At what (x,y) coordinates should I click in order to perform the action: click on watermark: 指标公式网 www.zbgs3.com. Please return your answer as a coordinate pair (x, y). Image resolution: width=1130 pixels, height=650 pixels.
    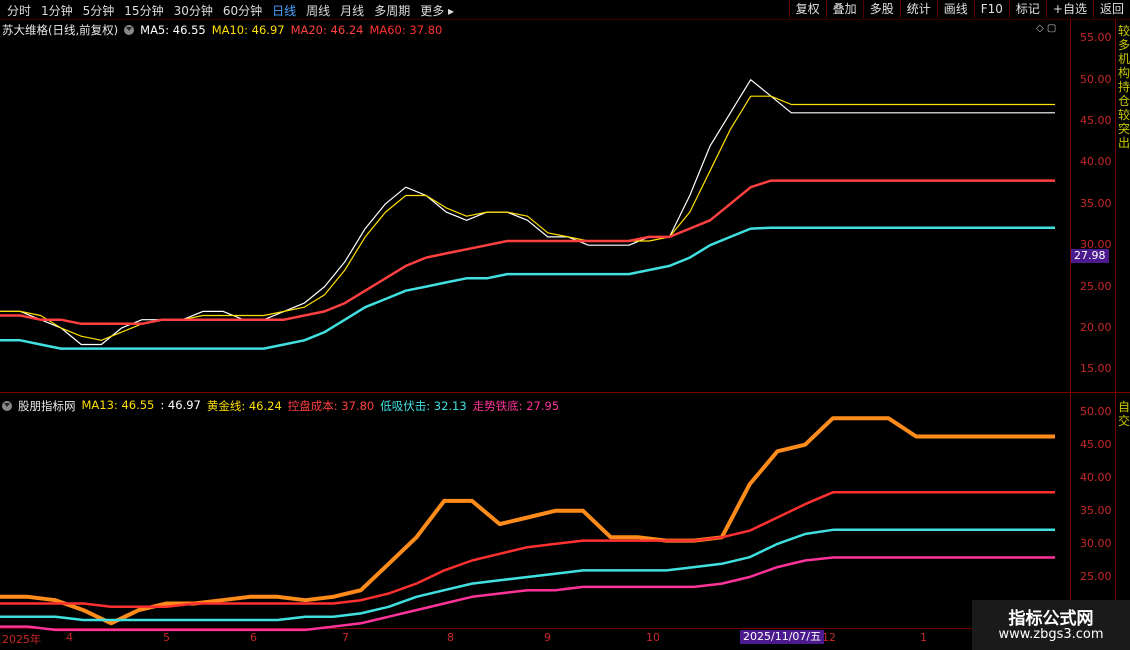
    Looking at the image, I should click on (1051, 625).